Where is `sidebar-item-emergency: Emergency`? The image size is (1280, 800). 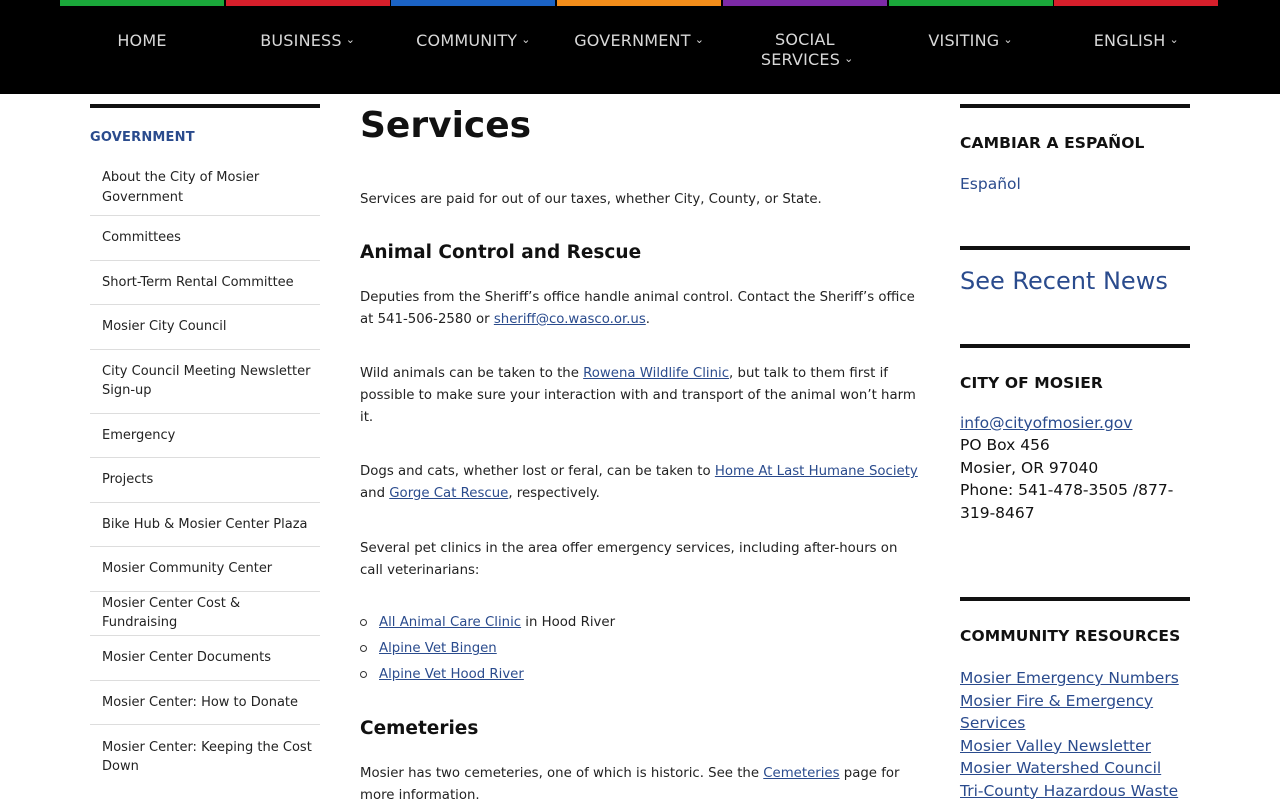 sidebar-item-emergency: Emergency is located at coordinates (205, 436).